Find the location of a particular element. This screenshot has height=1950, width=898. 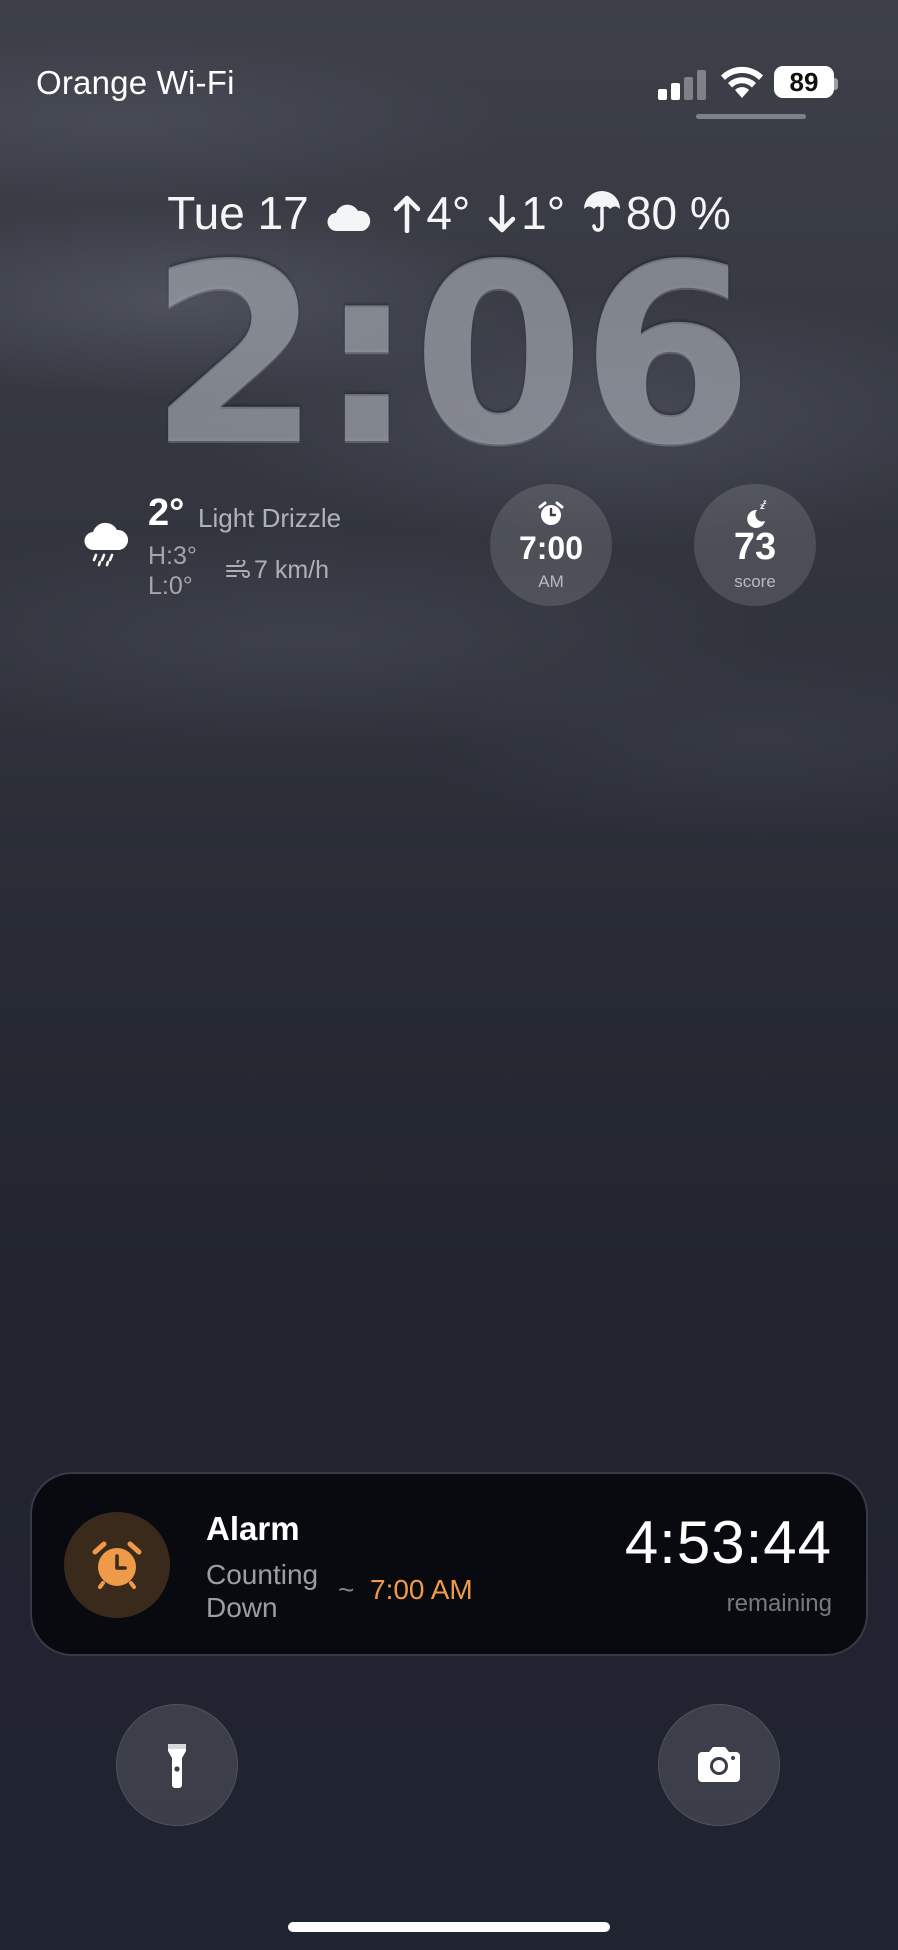

flashlight-button is located at coordinates (177, 1765).